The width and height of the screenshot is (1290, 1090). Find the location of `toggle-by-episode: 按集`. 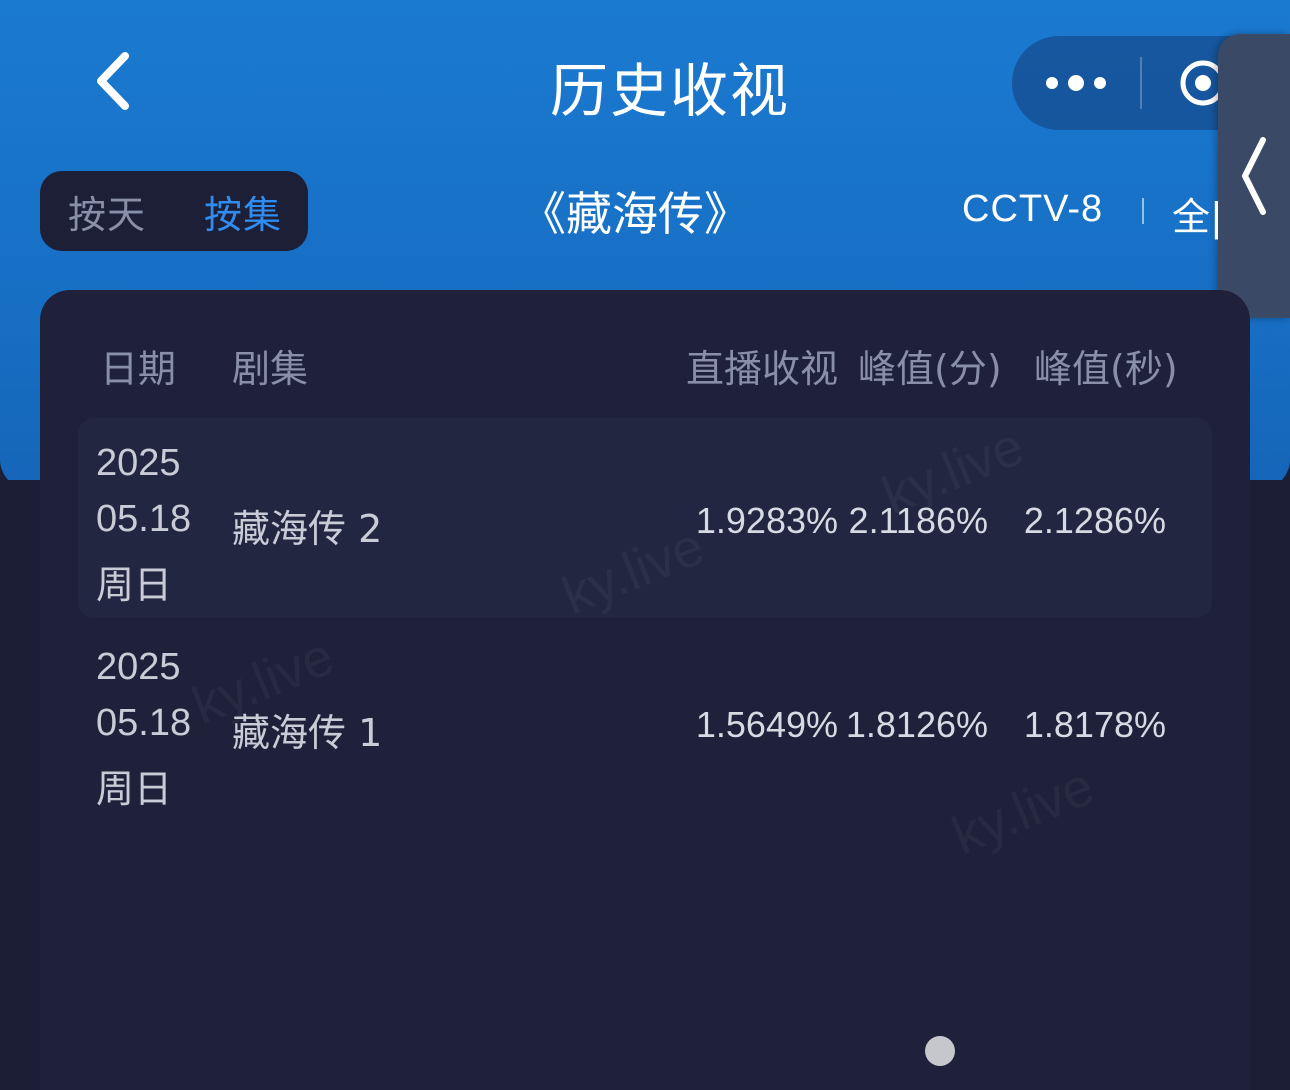

toggle-by-episode: 按集 is located at coordinates (243, 211).